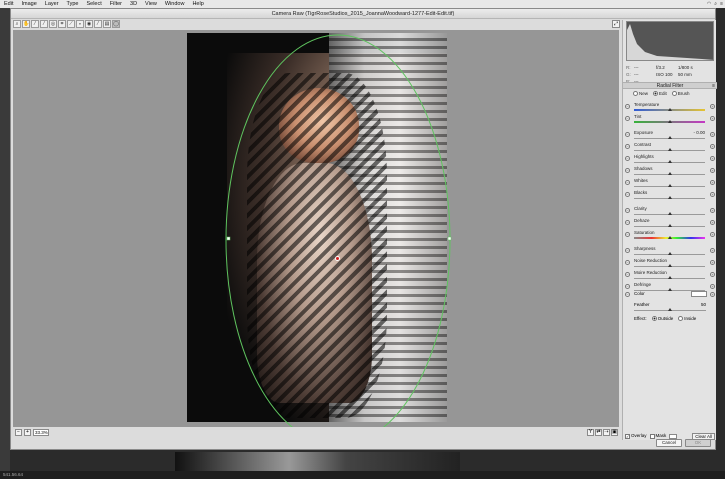 The image size is (725, 479). I want to click on panel-menu-icon: ≡, so click(713, 86).